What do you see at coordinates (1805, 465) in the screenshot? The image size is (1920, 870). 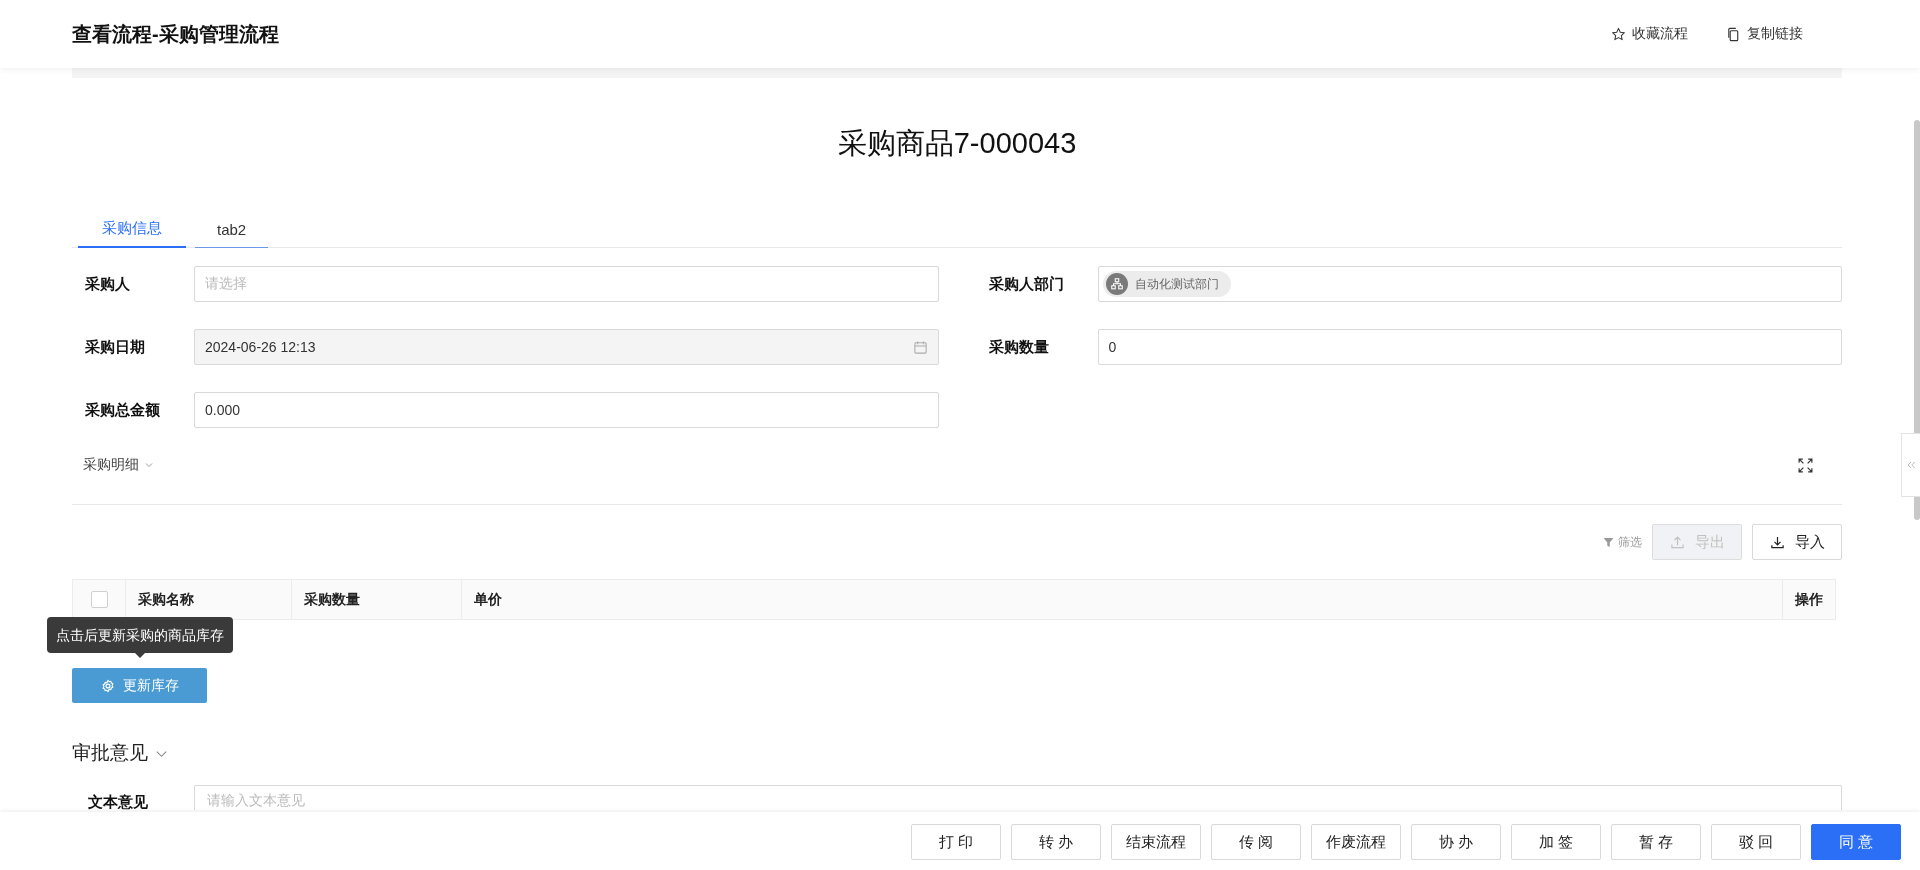 I see `fullscreen-icon` at bounding box center [1805, 465].